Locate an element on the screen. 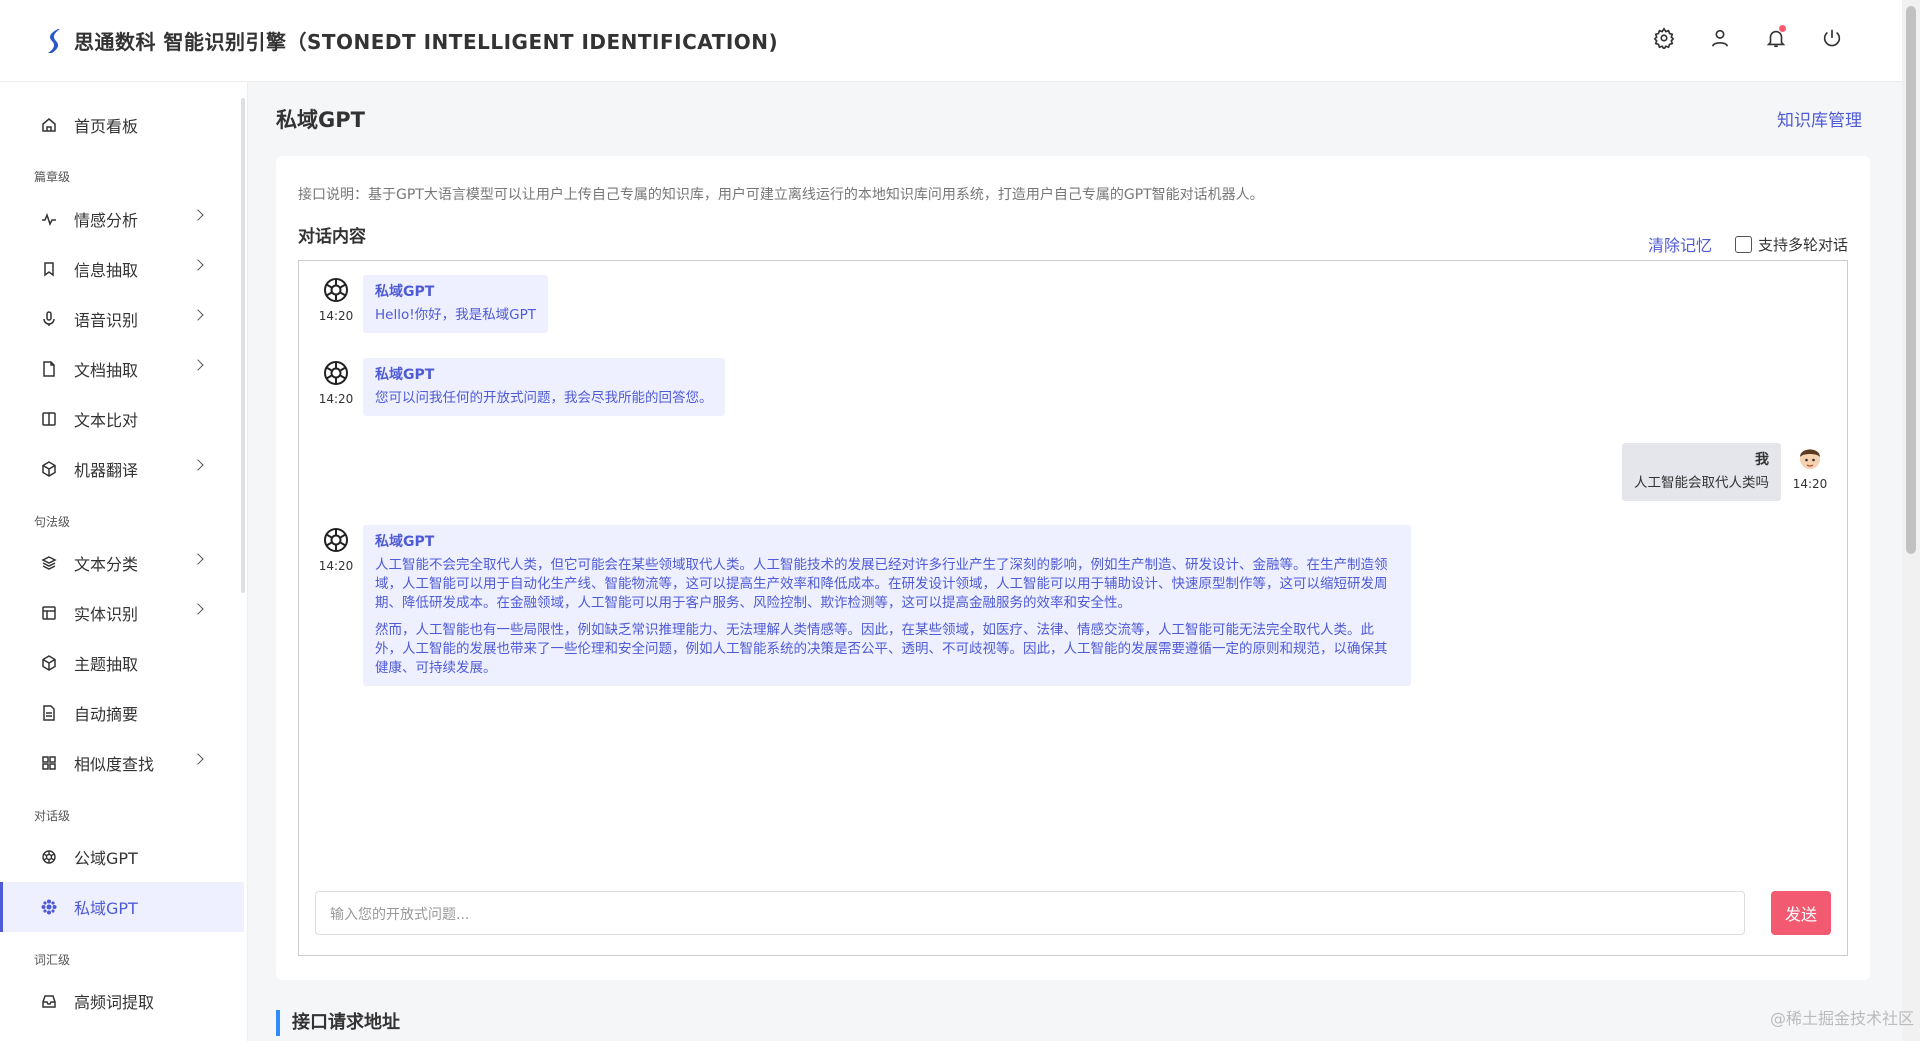 The width and height of the screenshot is (1920, 1041). page-scrollbar is located at coordinates (1911, 520).